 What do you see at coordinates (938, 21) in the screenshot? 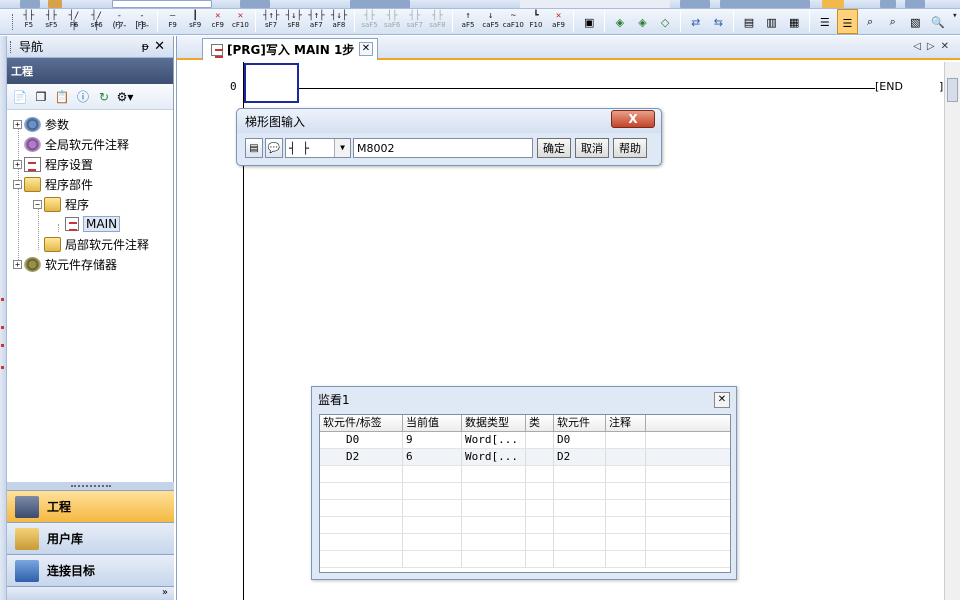
I see `zoom-button: 🔍` at bounding box center [938, 21].